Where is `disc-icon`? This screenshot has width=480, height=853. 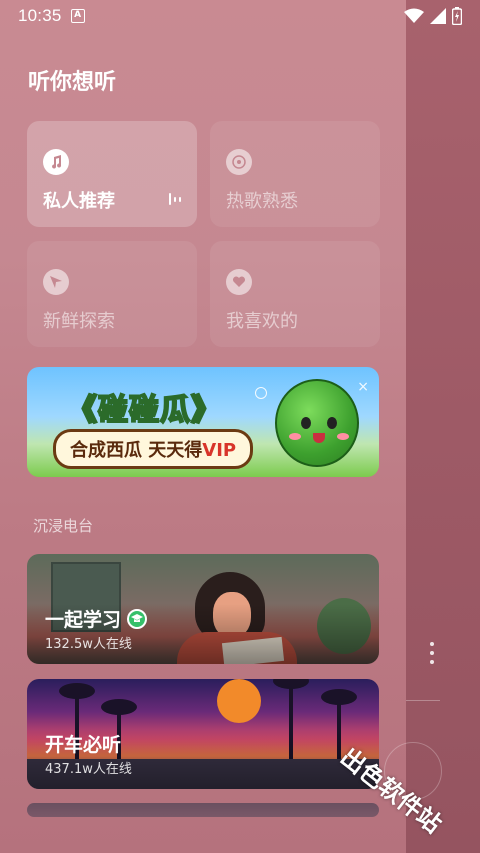 disc-icon is located at coordinates (239, 162).